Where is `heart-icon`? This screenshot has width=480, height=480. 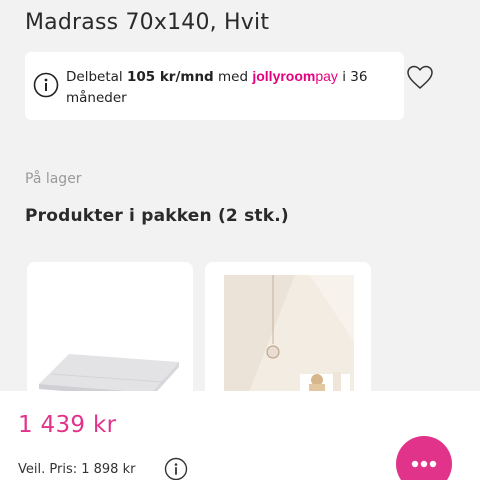
heart-icon is located at coordinates (420, 78).